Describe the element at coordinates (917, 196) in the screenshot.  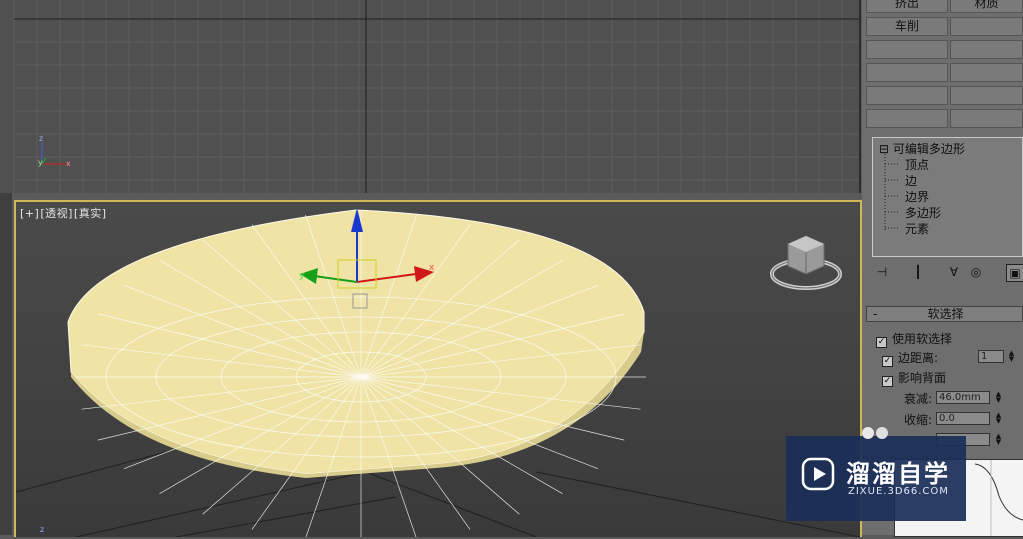
I see `stack-item-border: 边界` at that location.